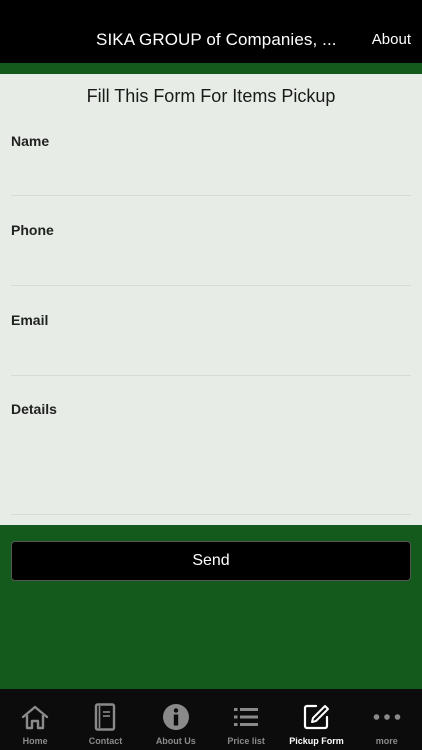  I want to click on name-input, so click(211, 177).